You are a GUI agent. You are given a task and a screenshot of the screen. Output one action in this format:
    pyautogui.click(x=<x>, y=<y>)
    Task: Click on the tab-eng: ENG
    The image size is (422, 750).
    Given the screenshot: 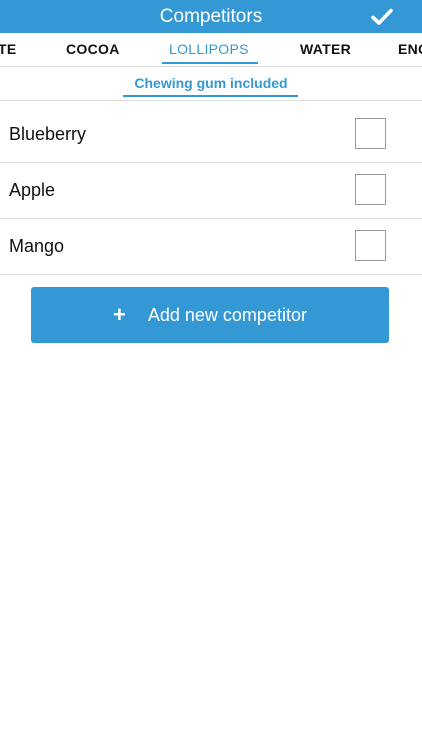 What is the action you would take?
    pyautogui.click(x=410, y=49)
    